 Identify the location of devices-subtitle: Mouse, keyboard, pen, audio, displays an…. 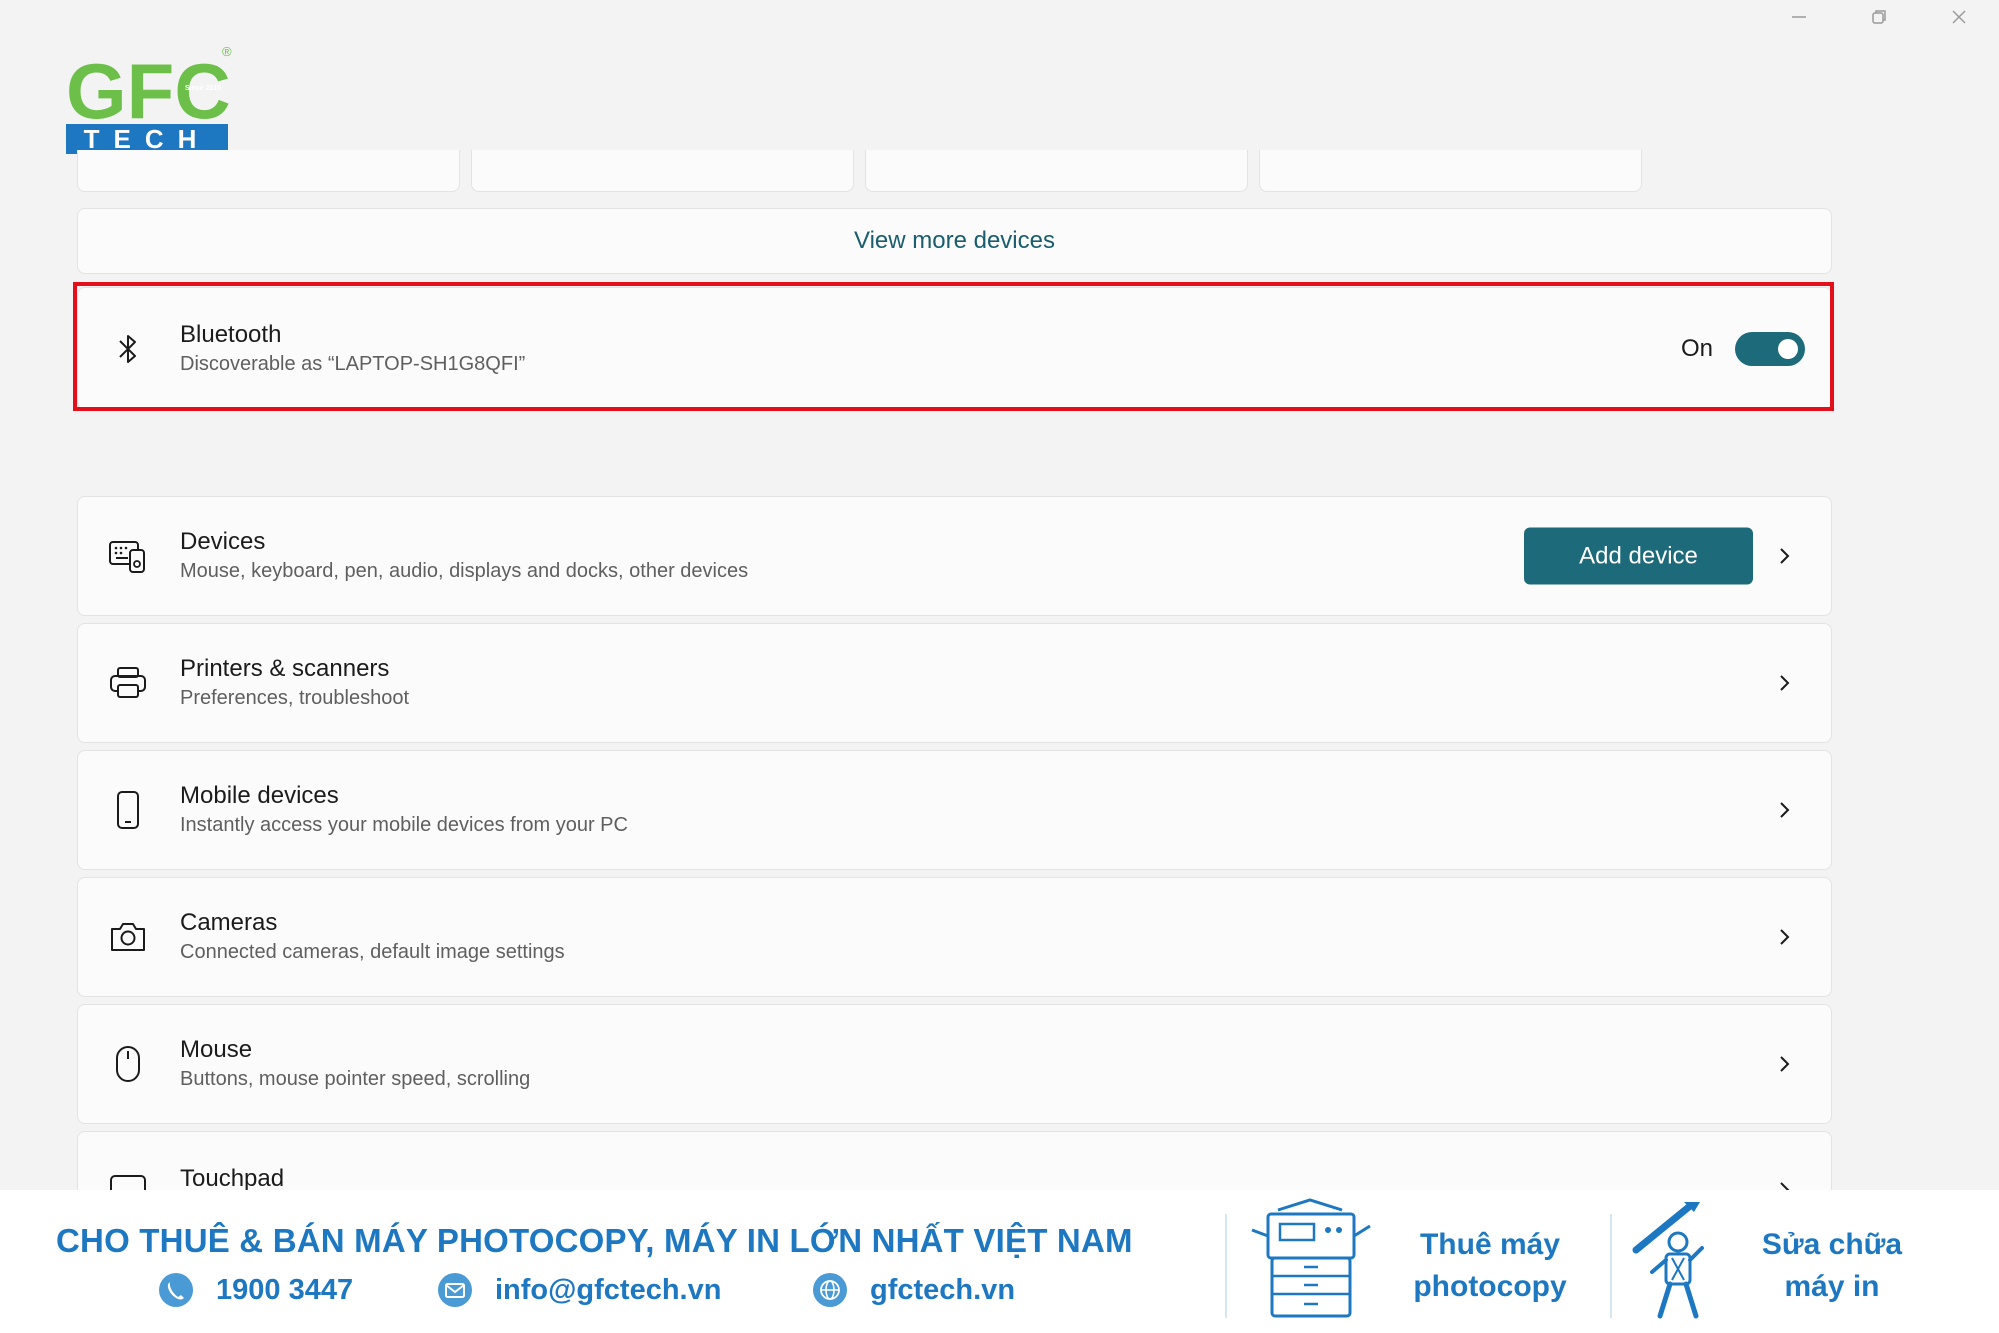
(464, 571).